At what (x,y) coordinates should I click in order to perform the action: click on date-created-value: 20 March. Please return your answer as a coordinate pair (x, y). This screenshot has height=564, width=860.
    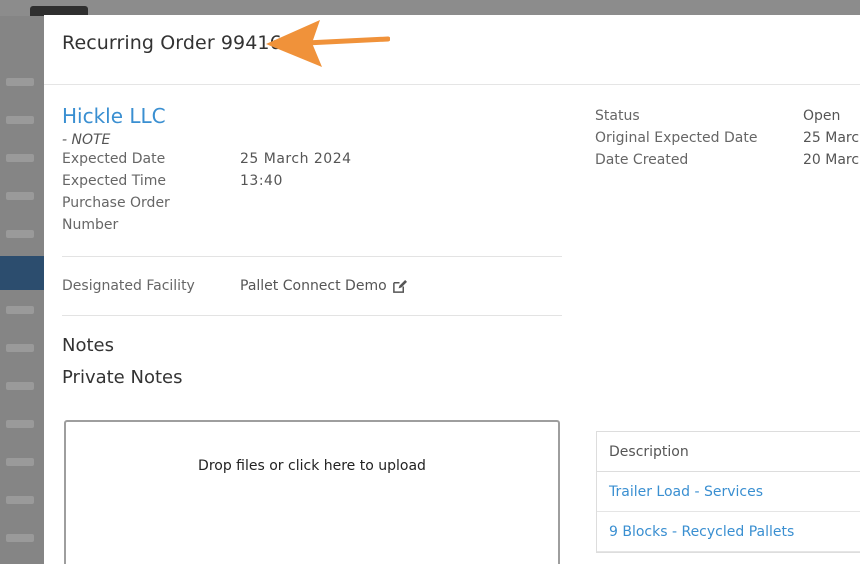
    Looking at the image, I should click on (831, 160).